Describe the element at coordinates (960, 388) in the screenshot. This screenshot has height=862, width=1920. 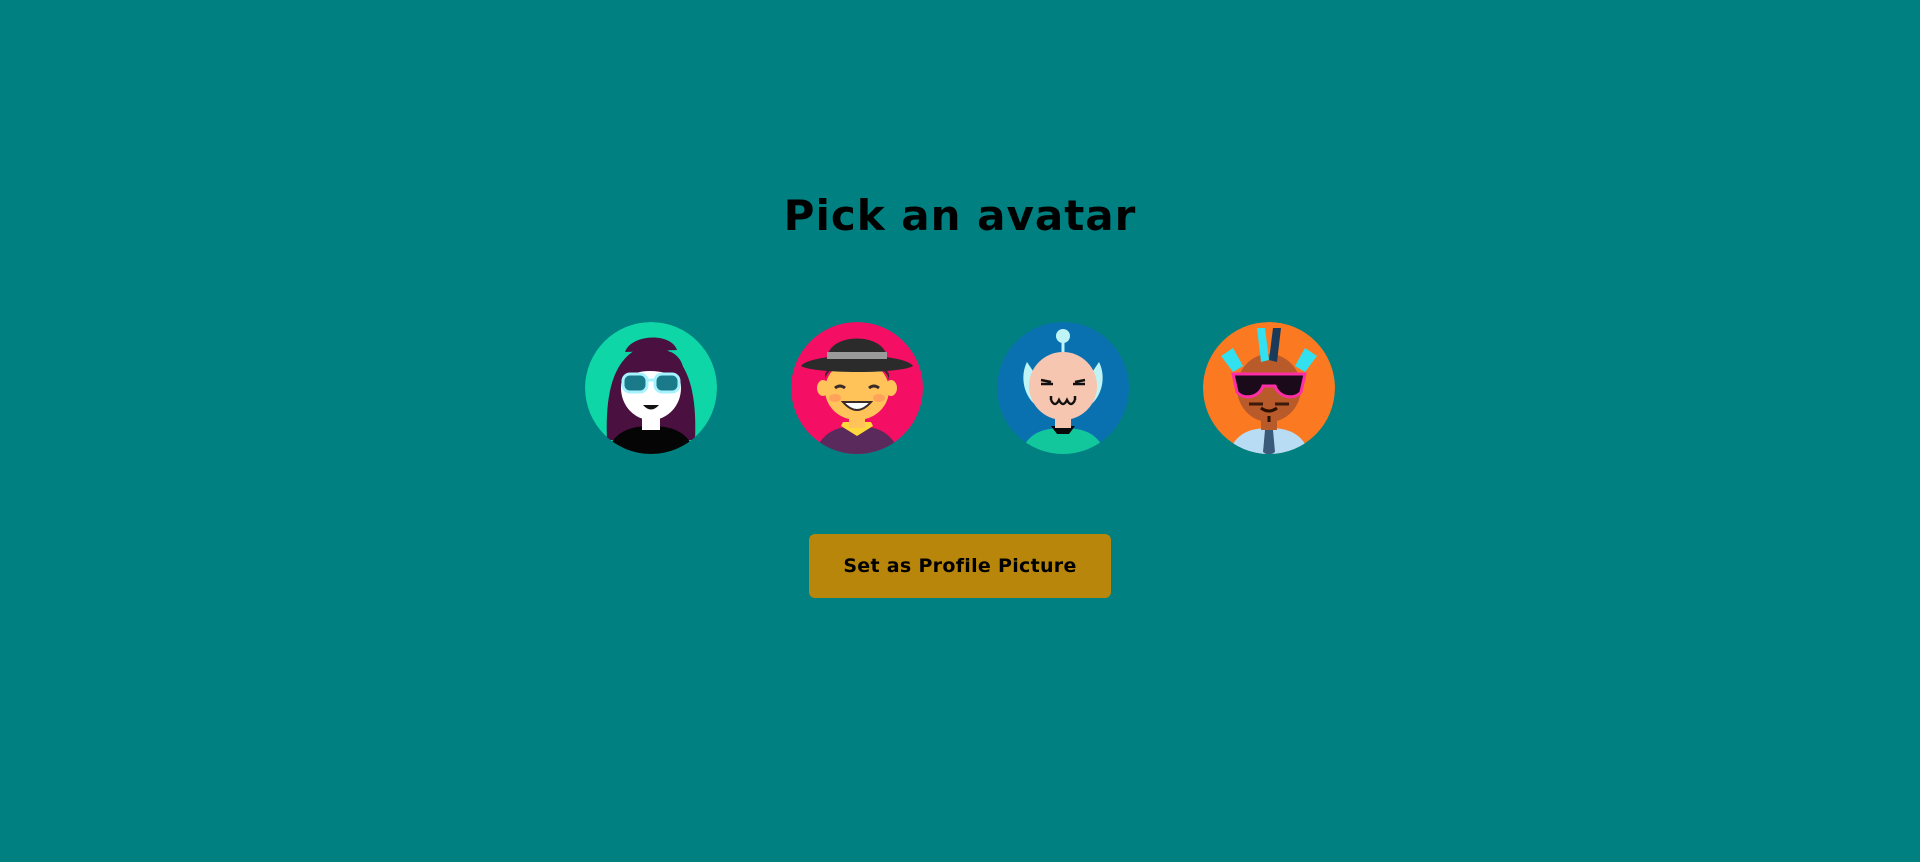
I see `avatar-list` at that location.